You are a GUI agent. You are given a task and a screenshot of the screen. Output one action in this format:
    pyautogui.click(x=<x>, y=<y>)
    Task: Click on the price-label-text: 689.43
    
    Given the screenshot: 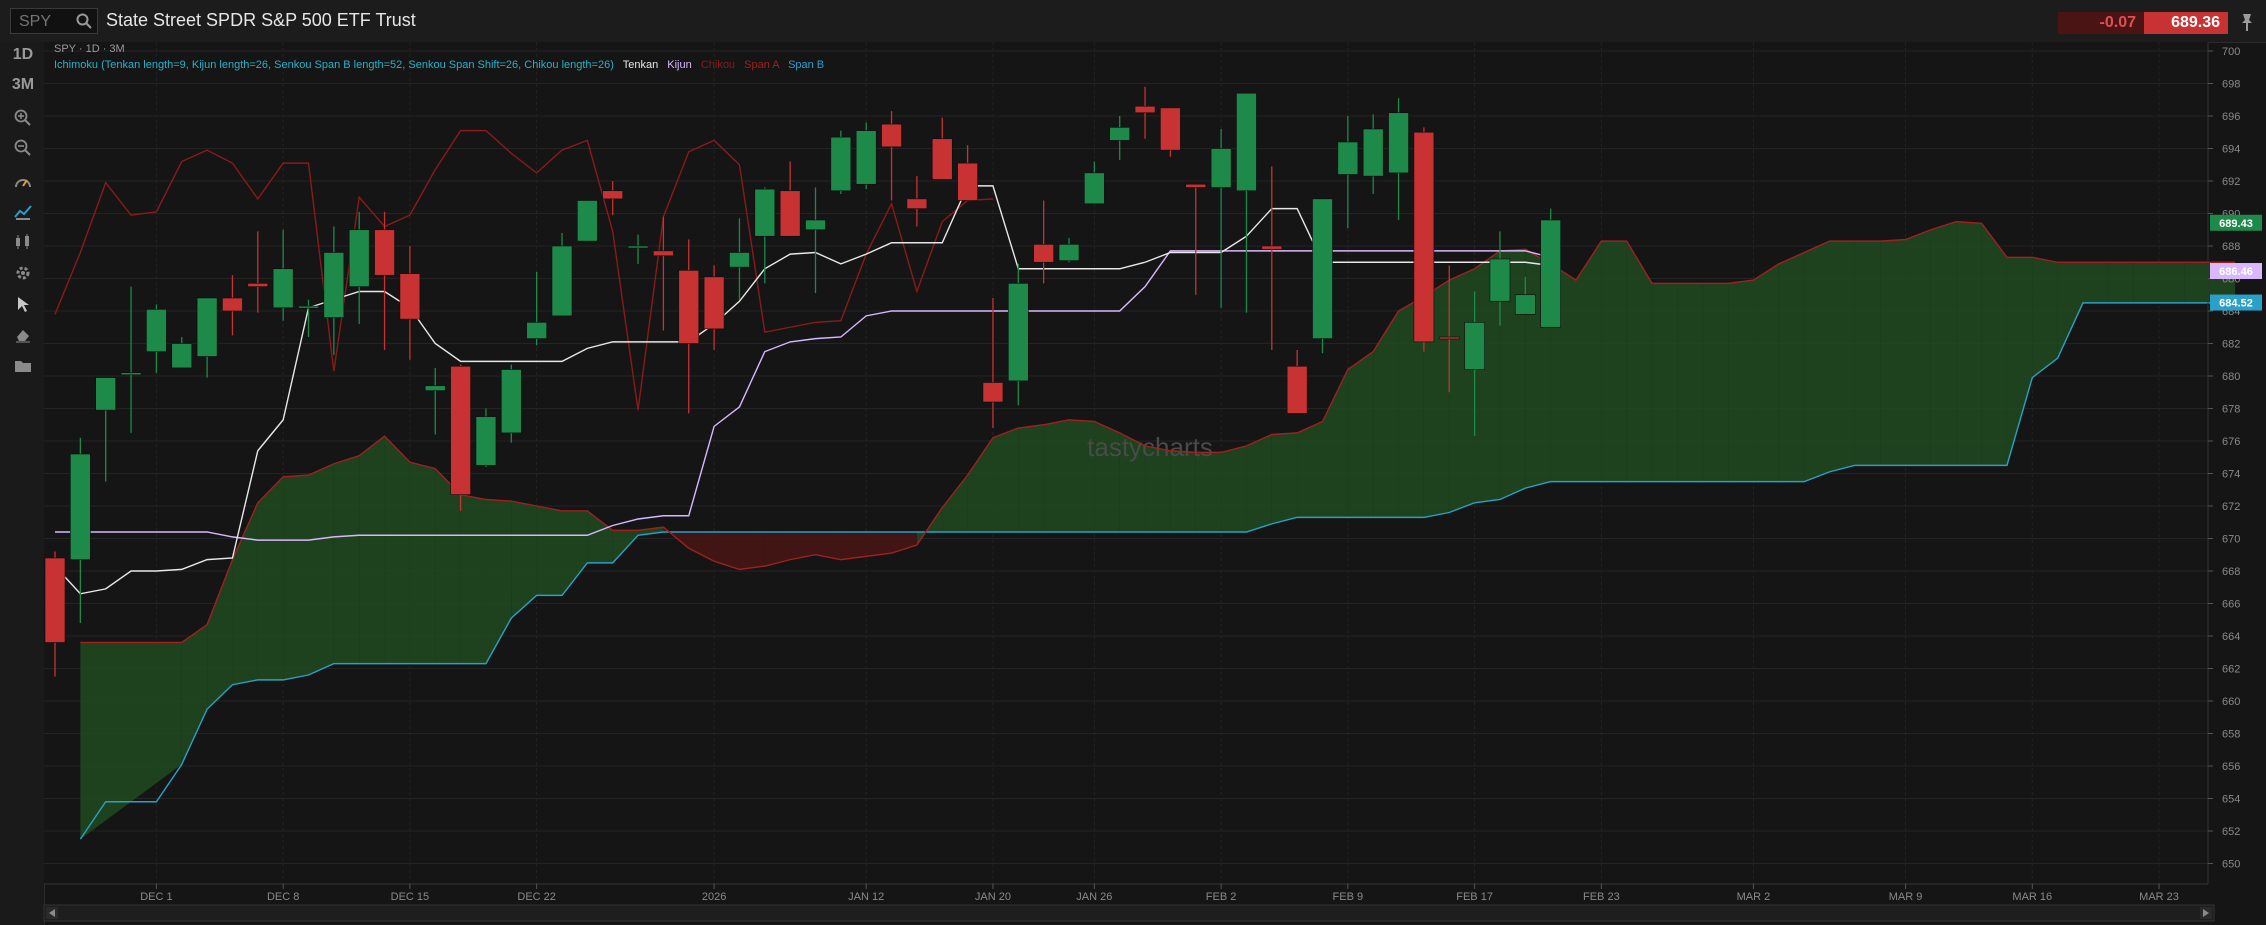 What is the action you would take?
    pyautogui.click(x=2236, y=224)
    